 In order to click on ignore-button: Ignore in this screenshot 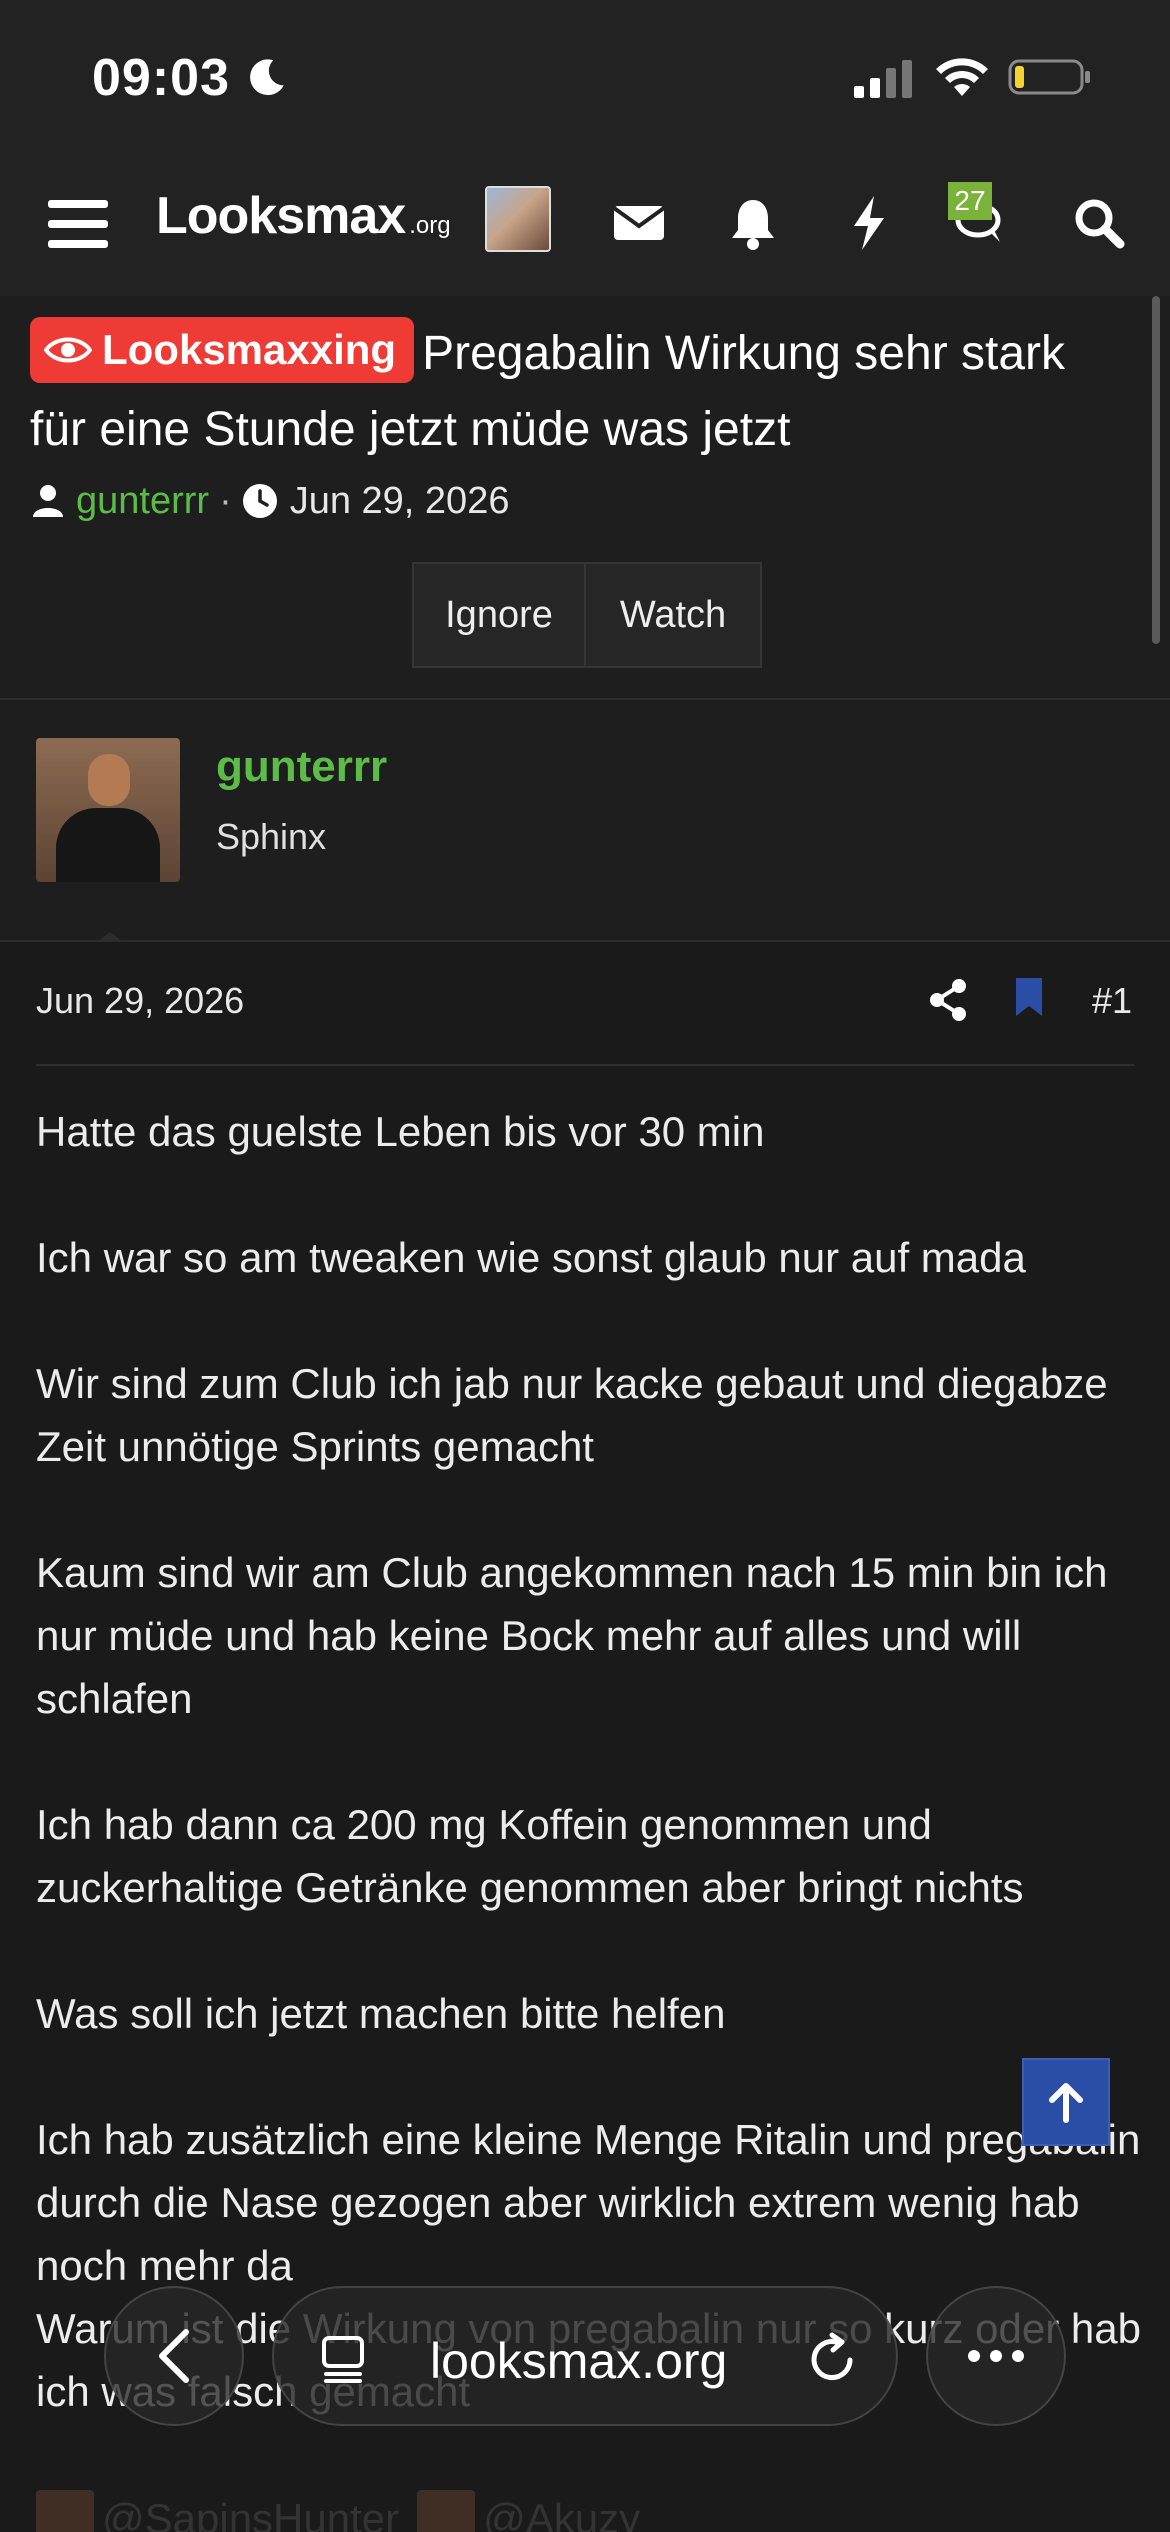, I will do `click(499, 615)`.